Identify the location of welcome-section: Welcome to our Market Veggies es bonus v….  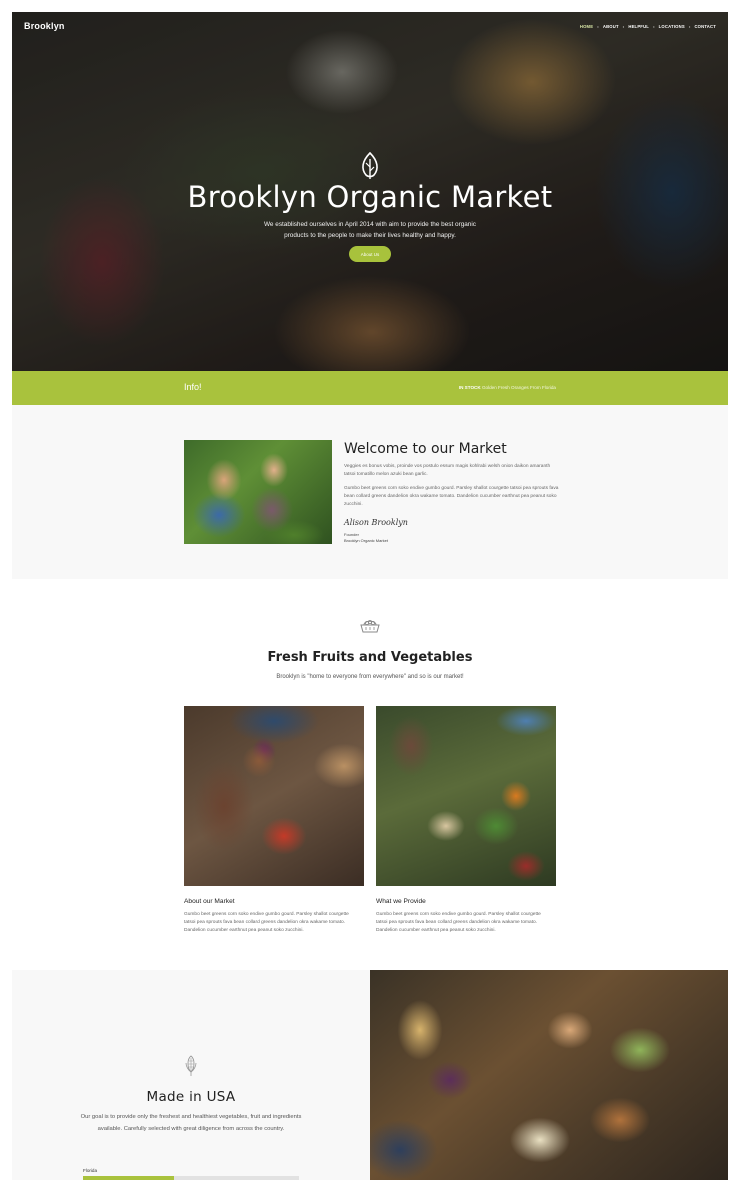
(370, 492).